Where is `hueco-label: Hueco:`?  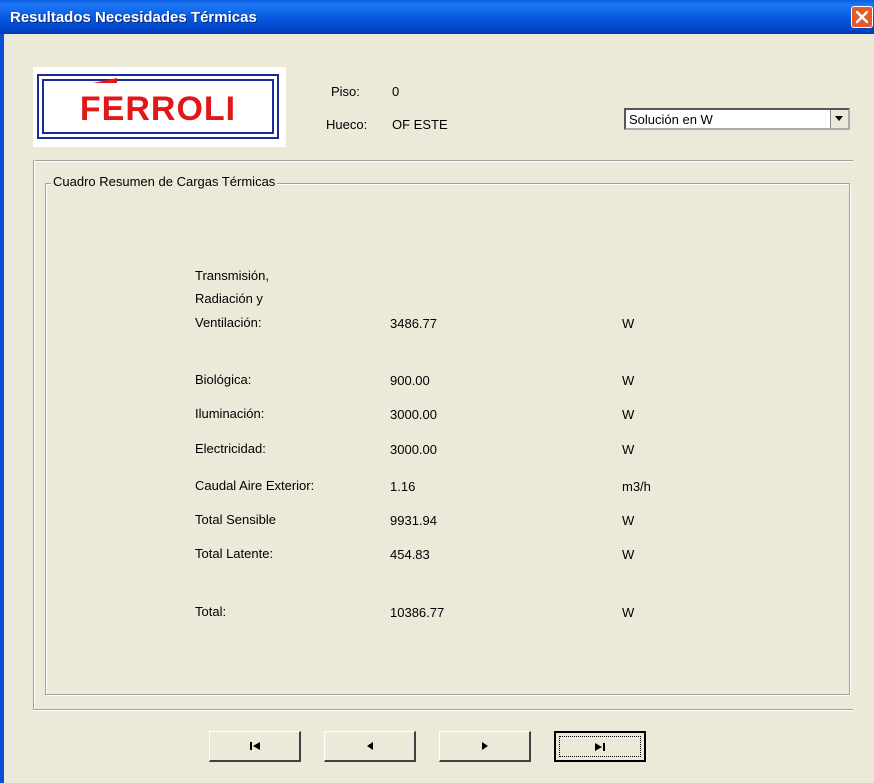
hueco-label: Hueco: is located at coordinates (347, 124).